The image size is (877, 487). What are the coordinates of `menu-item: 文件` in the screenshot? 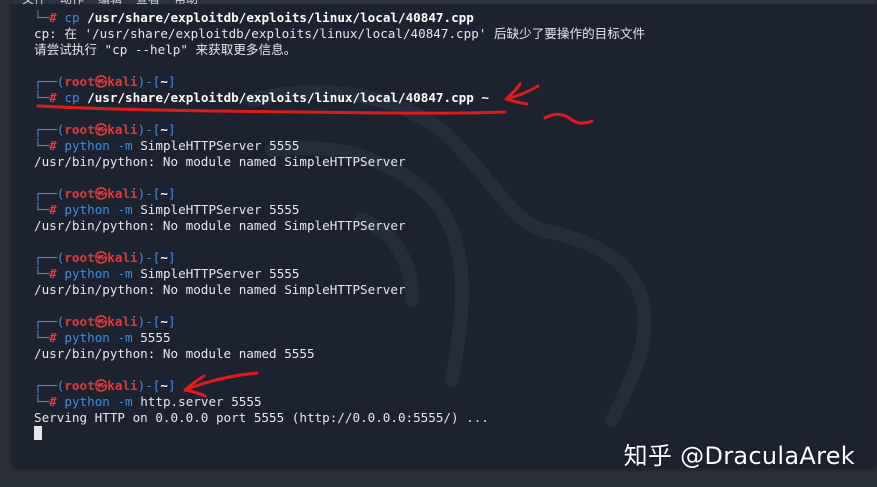 It's located at (34, 3).